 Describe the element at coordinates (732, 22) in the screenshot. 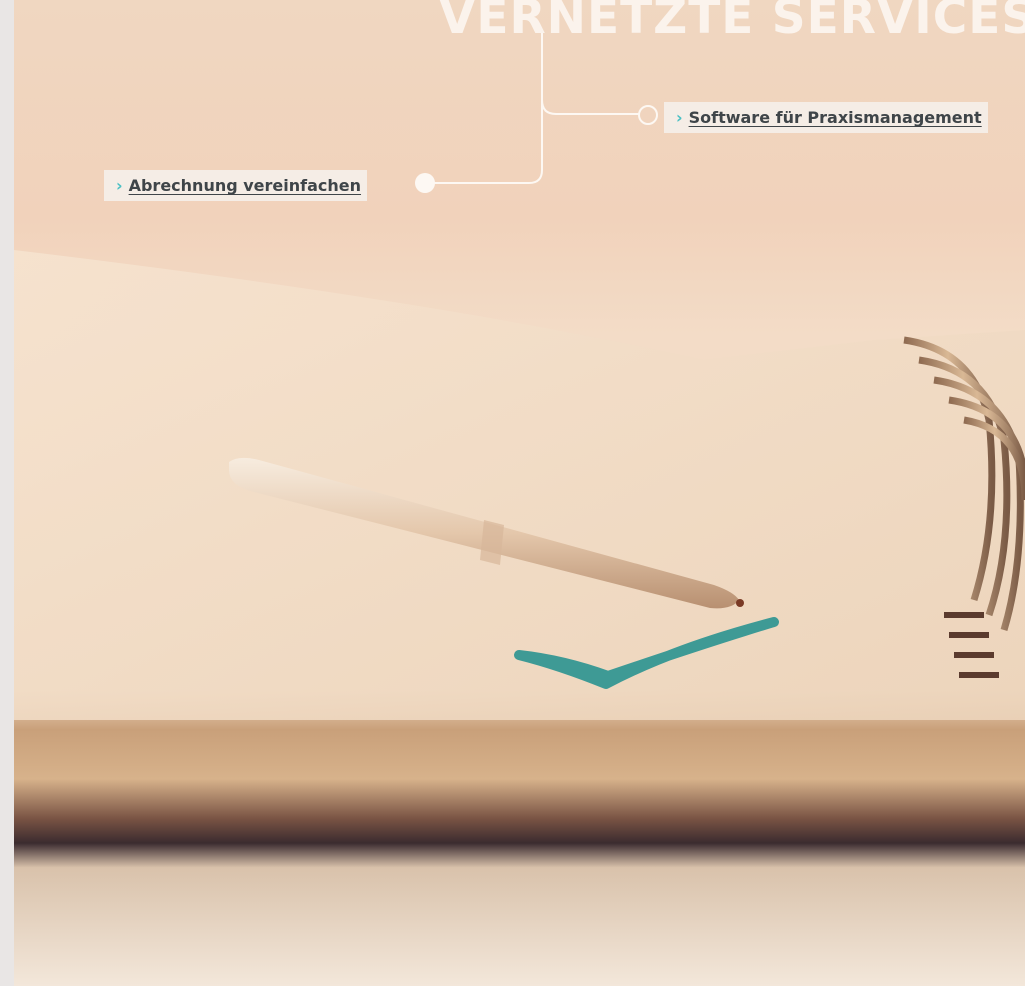

I see `section-title: VERNETZTE SERVICES` at that location.